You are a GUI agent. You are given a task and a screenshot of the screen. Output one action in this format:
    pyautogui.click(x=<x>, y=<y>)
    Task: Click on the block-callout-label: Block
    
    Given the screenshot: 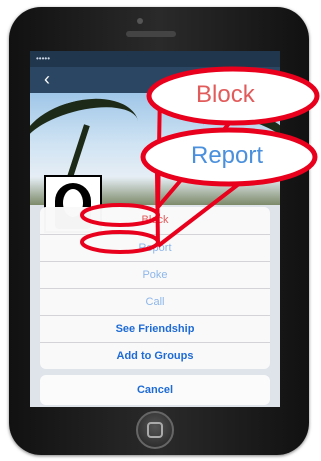 What is the action you would take?
    pyautogui.click(x=225, y=94)
    